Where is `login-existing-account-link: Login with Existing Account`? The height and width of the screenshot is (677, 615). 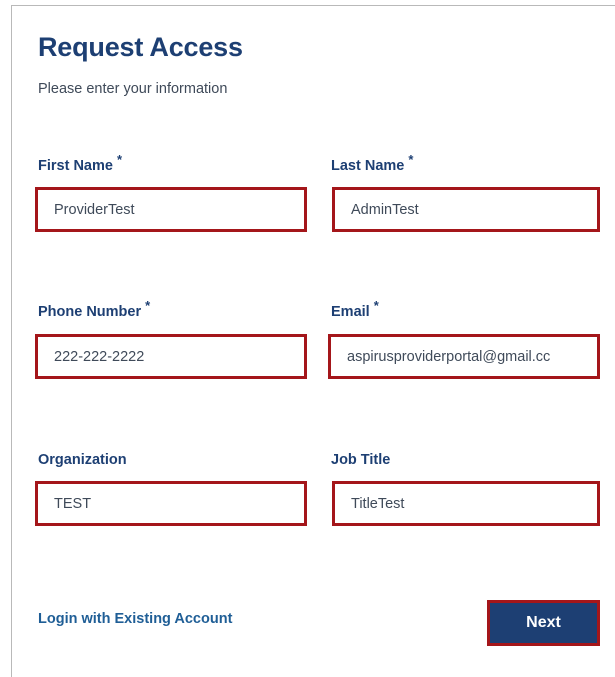
login-existing-account-link: Login with Existing Account is located at coordinates (135, 619).